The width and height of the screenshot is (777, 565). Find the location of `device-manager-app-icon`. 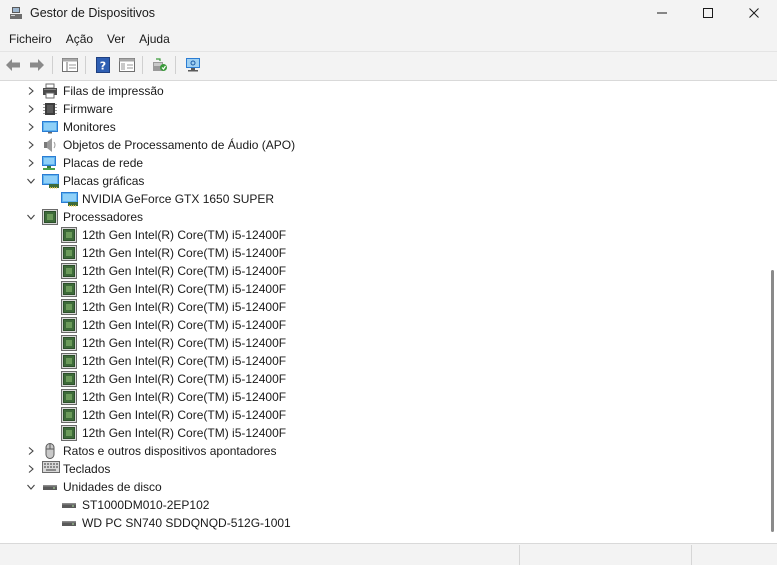

device-manager-app-icon is located at coordinates (16, 13).